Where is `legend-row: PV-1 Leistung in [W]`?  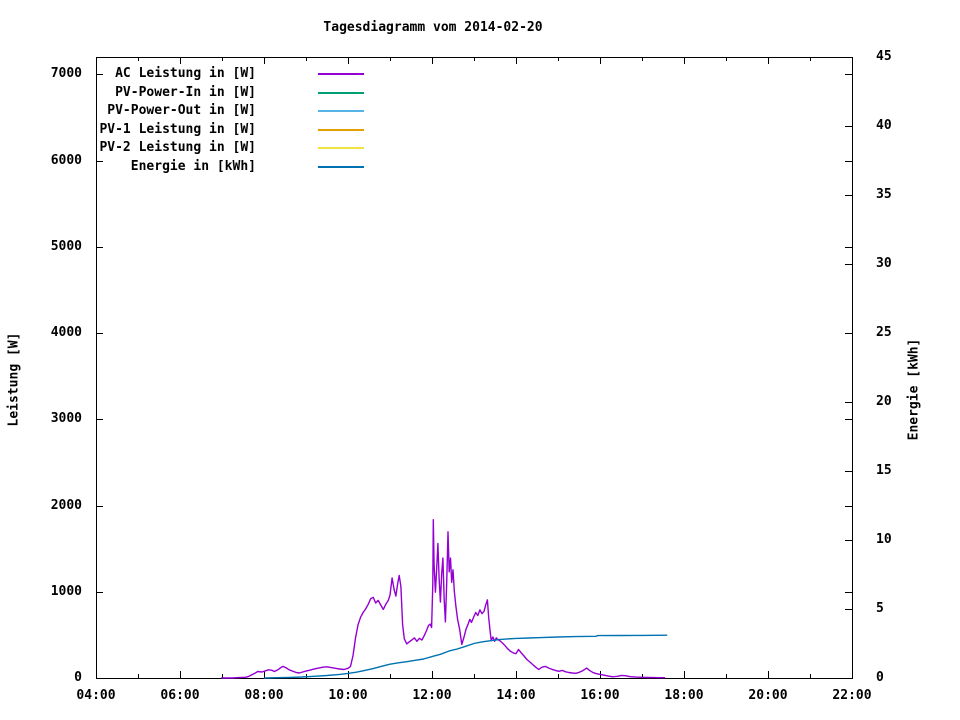
legend-row: PV-1 Leistung in [W] is located at coordinates (241, 130).